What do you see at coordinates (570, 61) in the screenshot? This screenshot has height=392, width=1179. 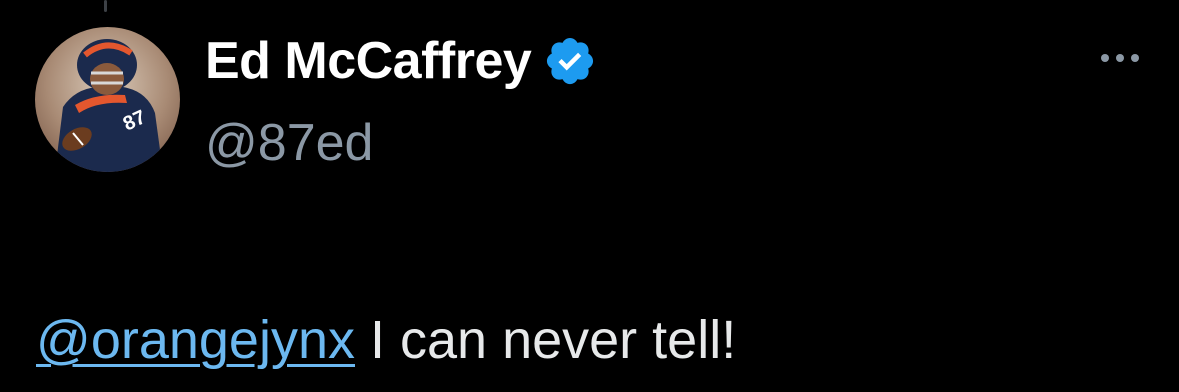 I see `verified-badge-icon` at bounding box center [570, 61].